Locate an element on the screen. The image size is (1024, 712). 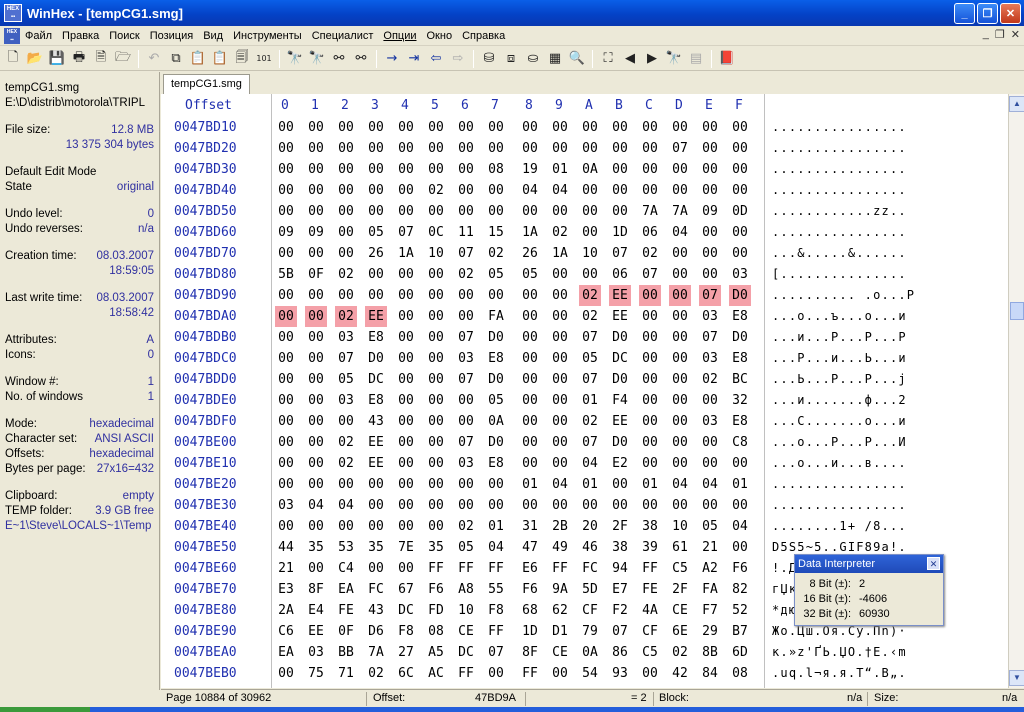
hex-byte: 61 is located at coordinates (680, 547).